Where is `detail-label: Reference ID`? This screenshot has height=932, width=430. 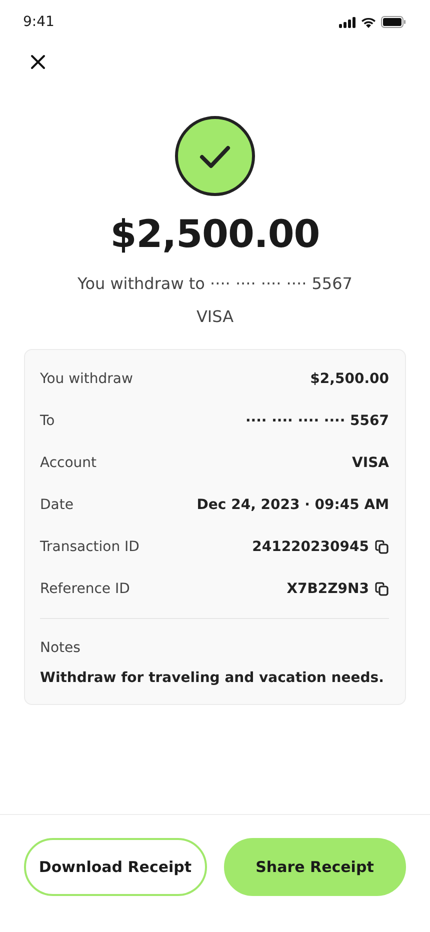
detail-label: Reference ID is located at coordinates (85, 589).